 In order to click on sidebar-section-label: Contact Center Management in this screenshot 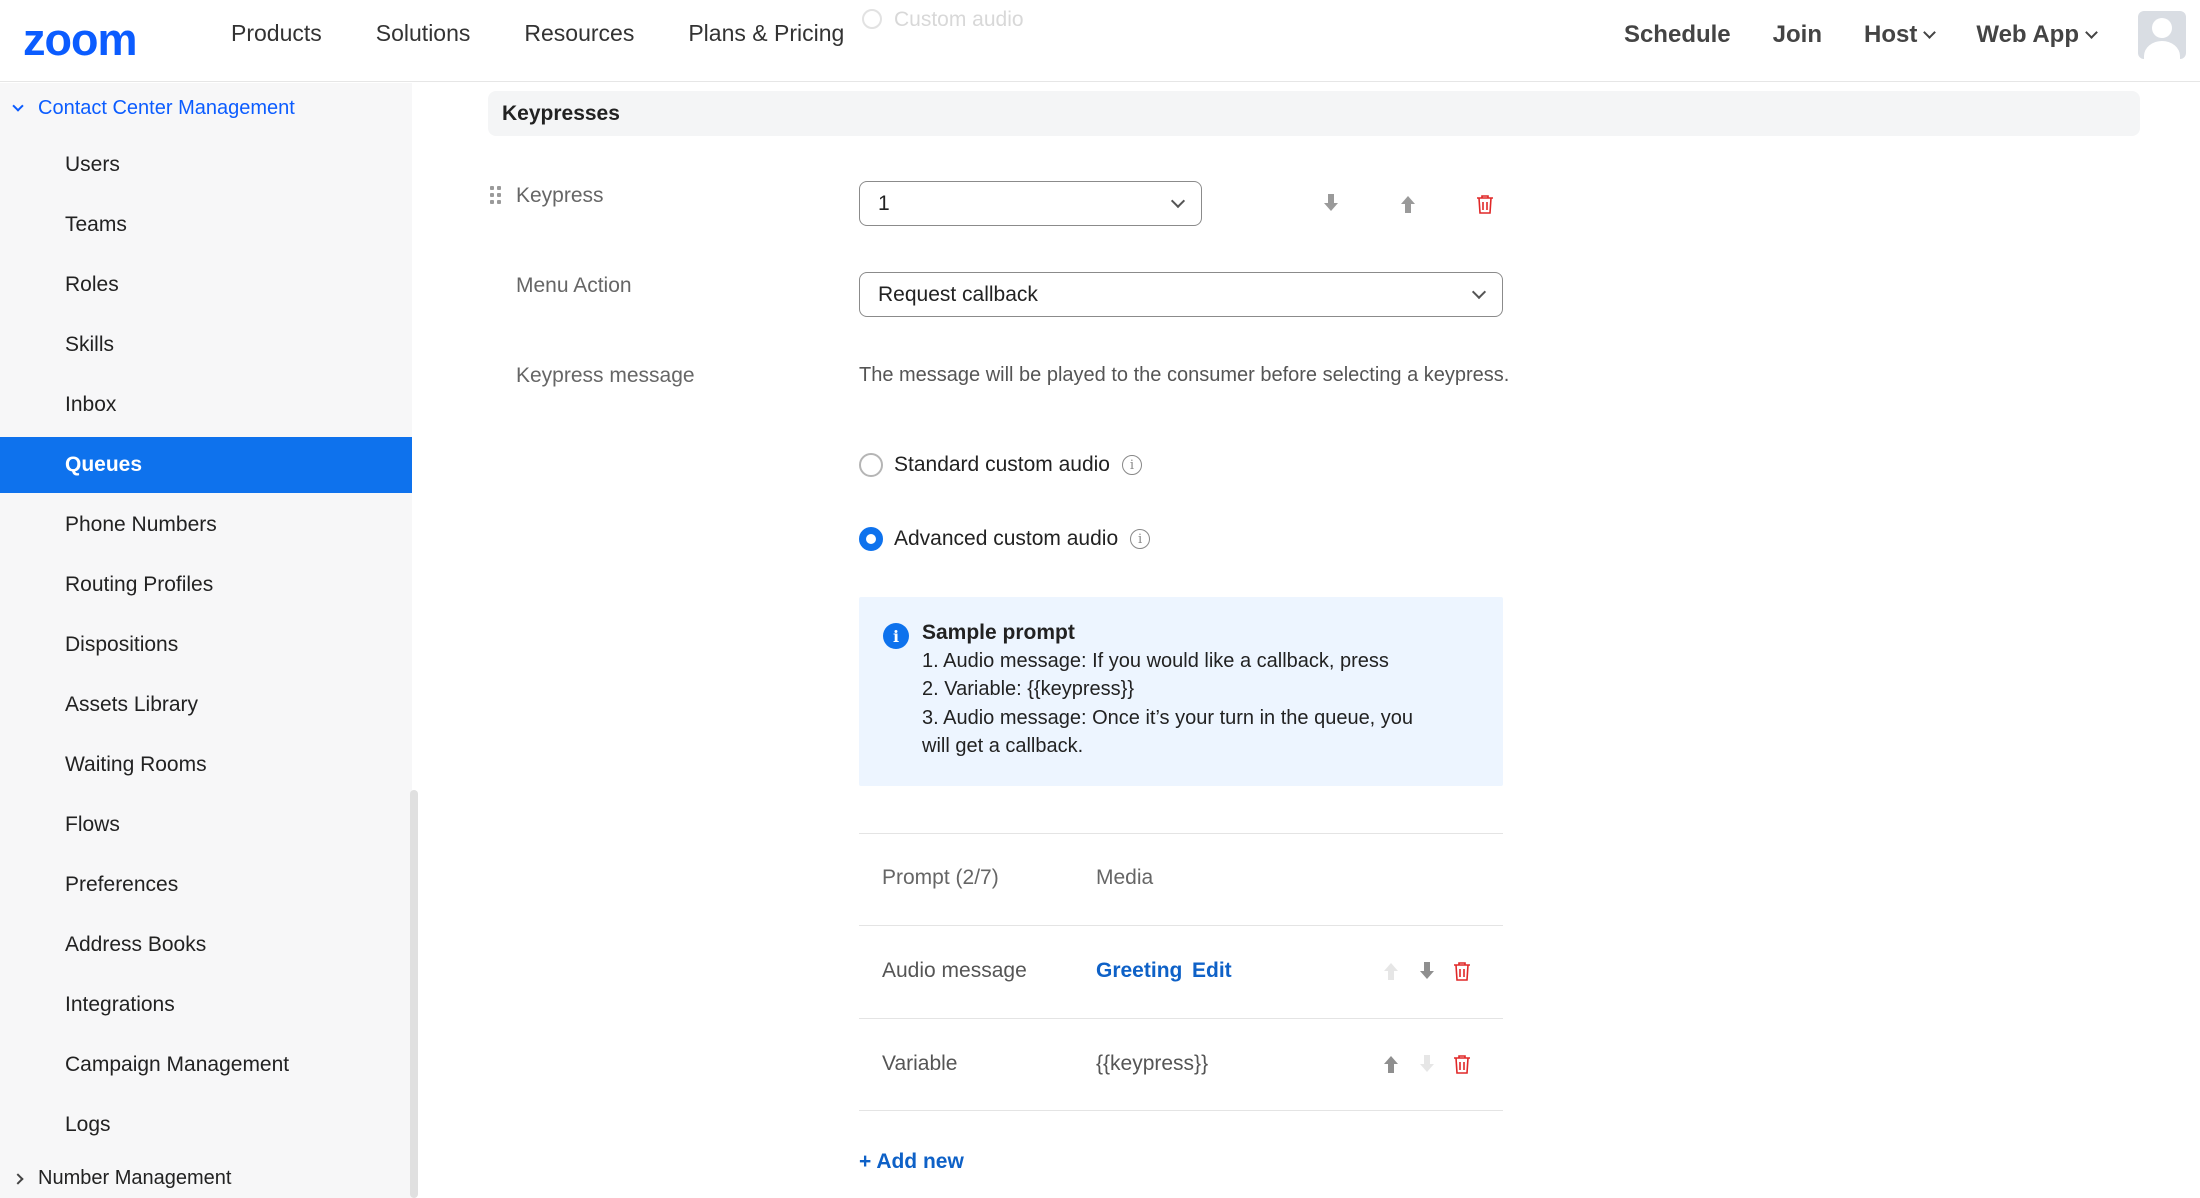, I will do `click(166, 108)`.